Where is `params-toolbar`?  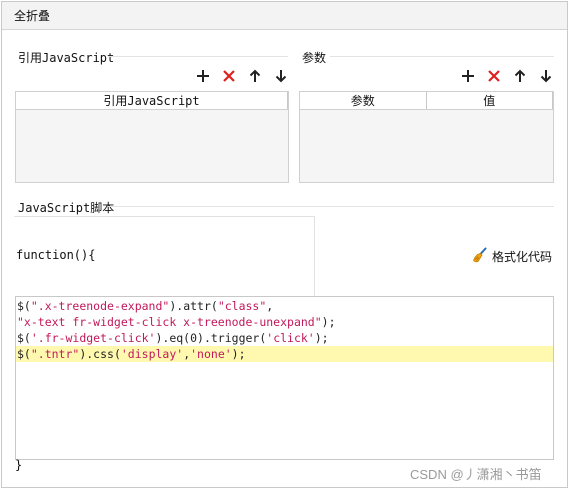 params-toolbar is located at coordinates (507, 76).